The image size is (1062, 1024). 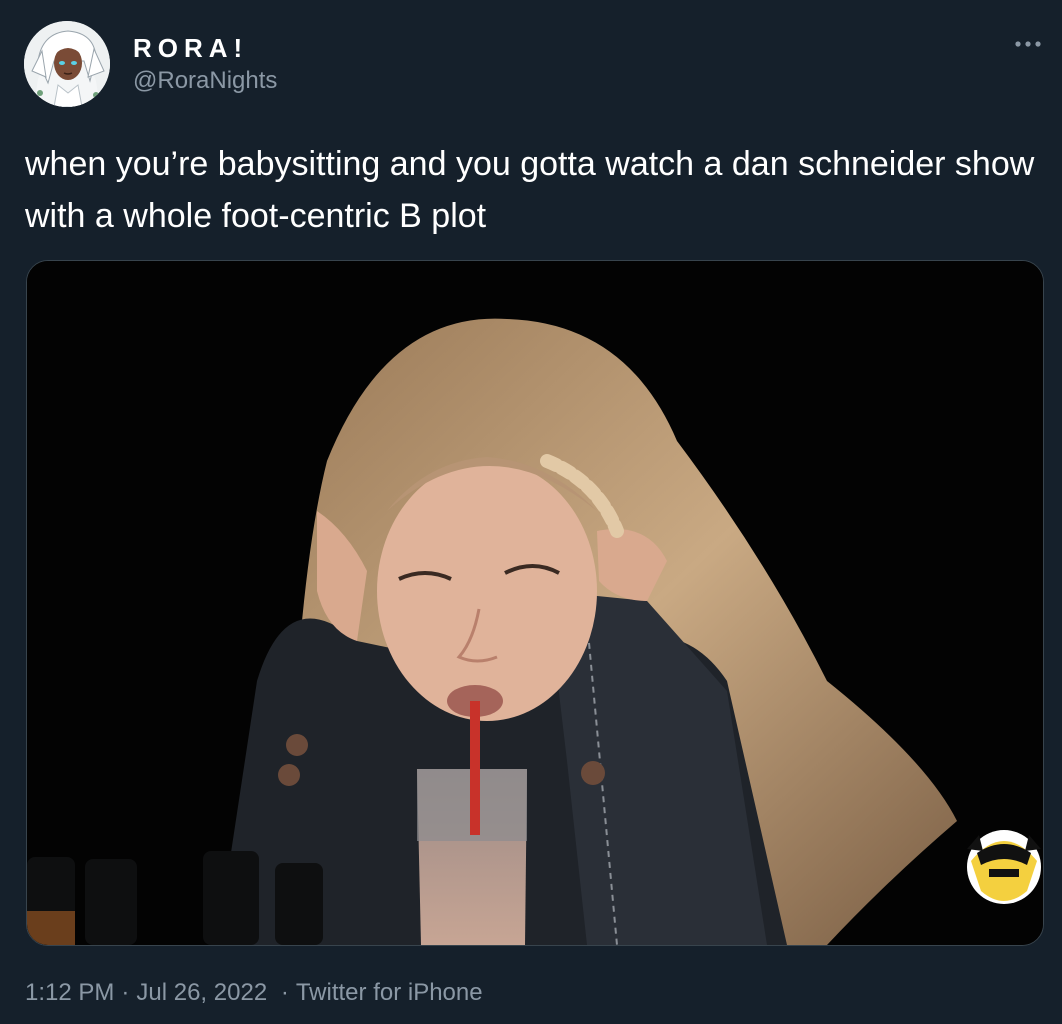 I want to click on author-display-name: RORA!, so click(x=190, y=48).